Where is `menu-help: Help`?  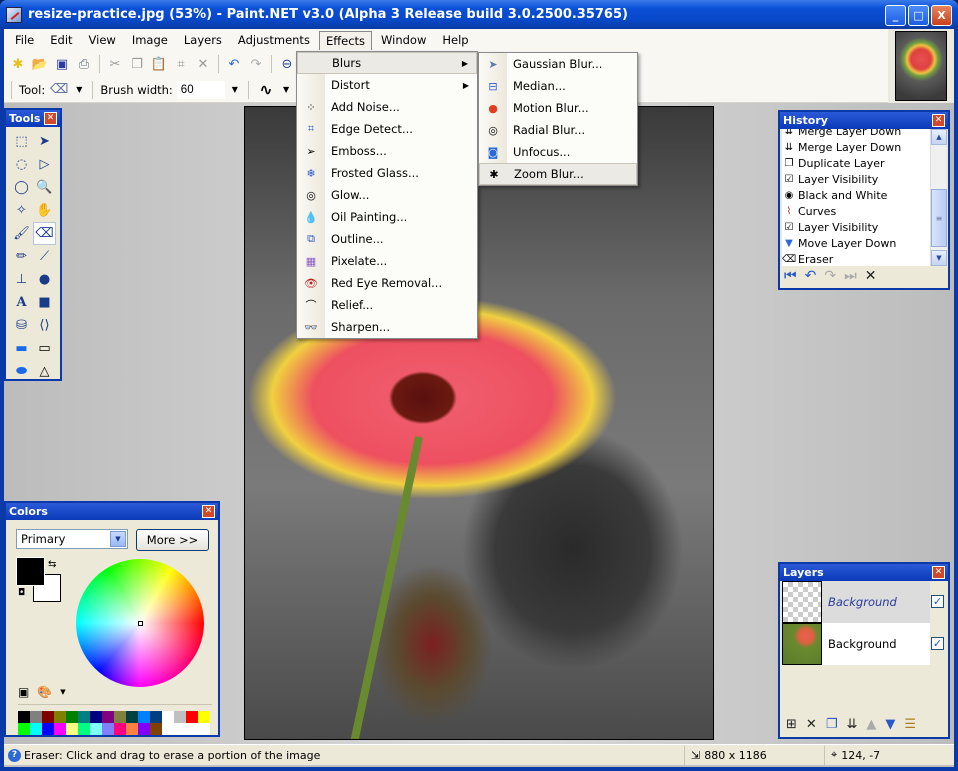 menu-help: Help is located at coordinates (455, 40).